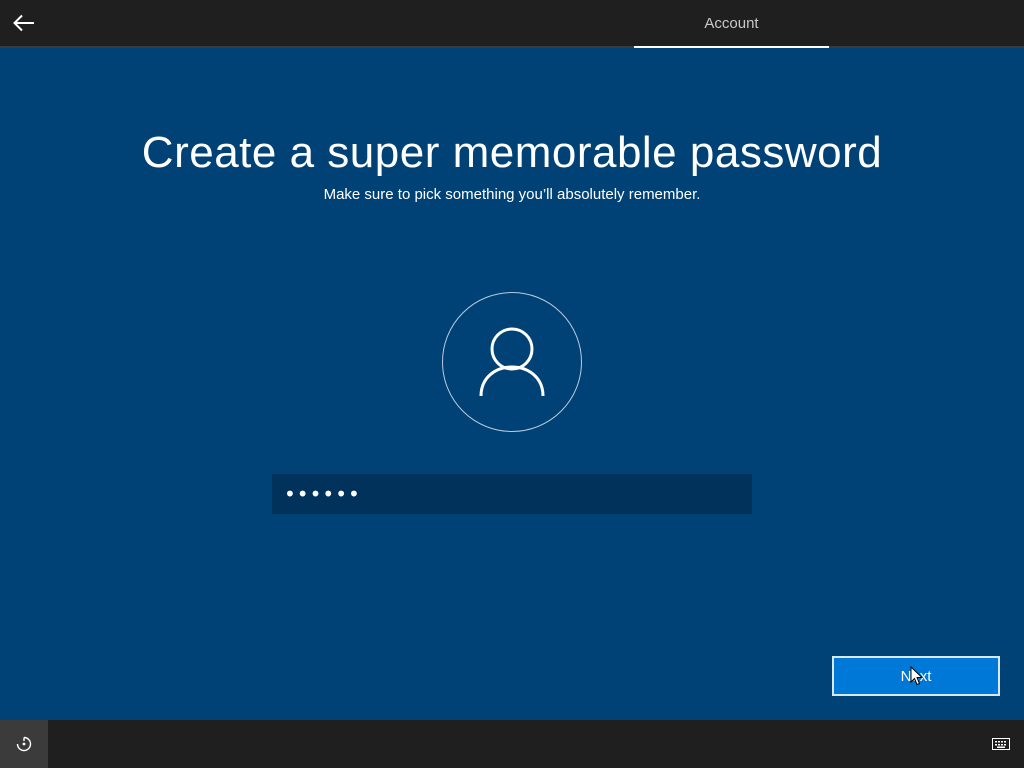 The width and height of the screenshot is (1024, 768). Describe the element at coordinates (512, 24) in the screenshot. I see `top-bar: Account` at that location.